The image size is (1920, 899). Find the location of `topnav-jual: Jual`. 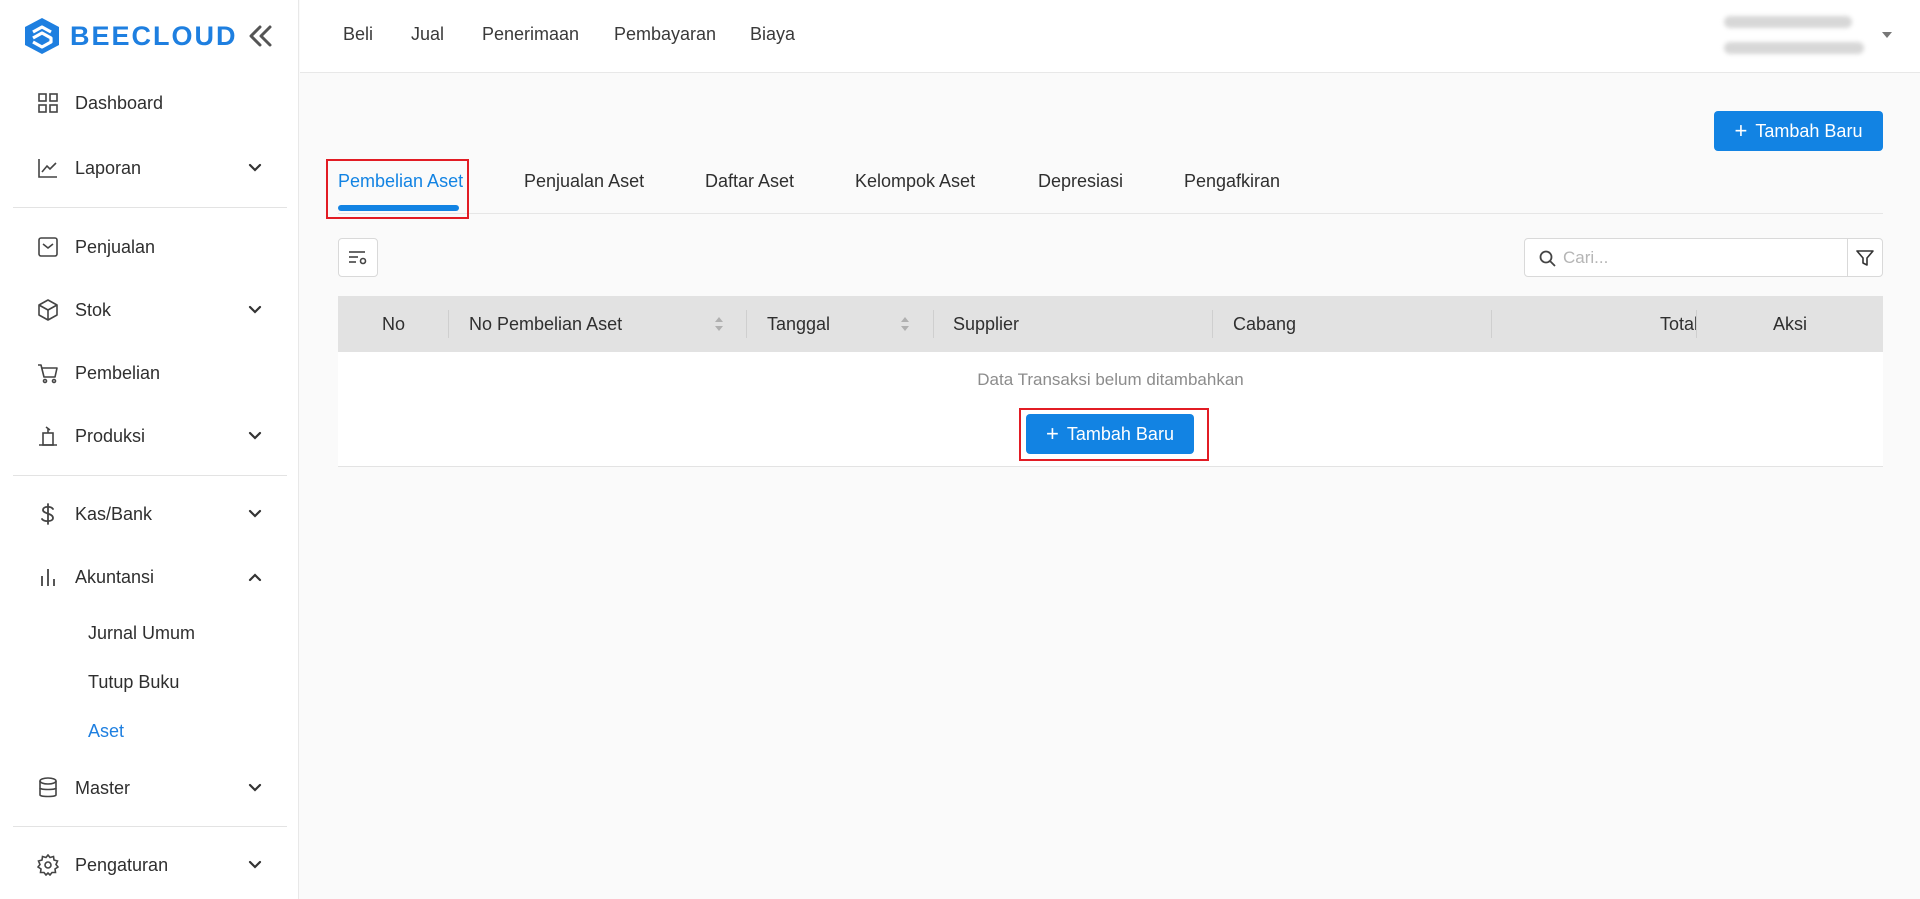

topnav-jual: Jual is located at coordinates (427, 34).